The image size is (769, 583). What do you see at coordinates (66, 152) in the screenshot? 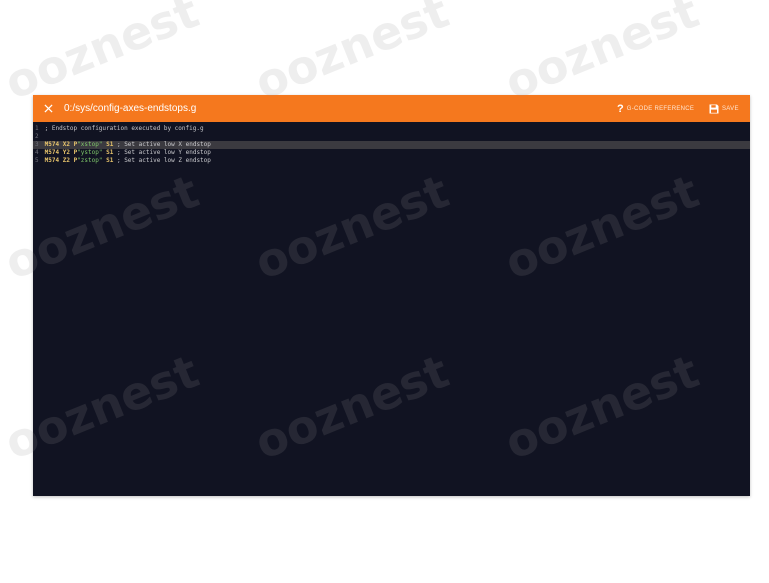
I see `gcode-axis: Y2` at bounding box center [66, 152].